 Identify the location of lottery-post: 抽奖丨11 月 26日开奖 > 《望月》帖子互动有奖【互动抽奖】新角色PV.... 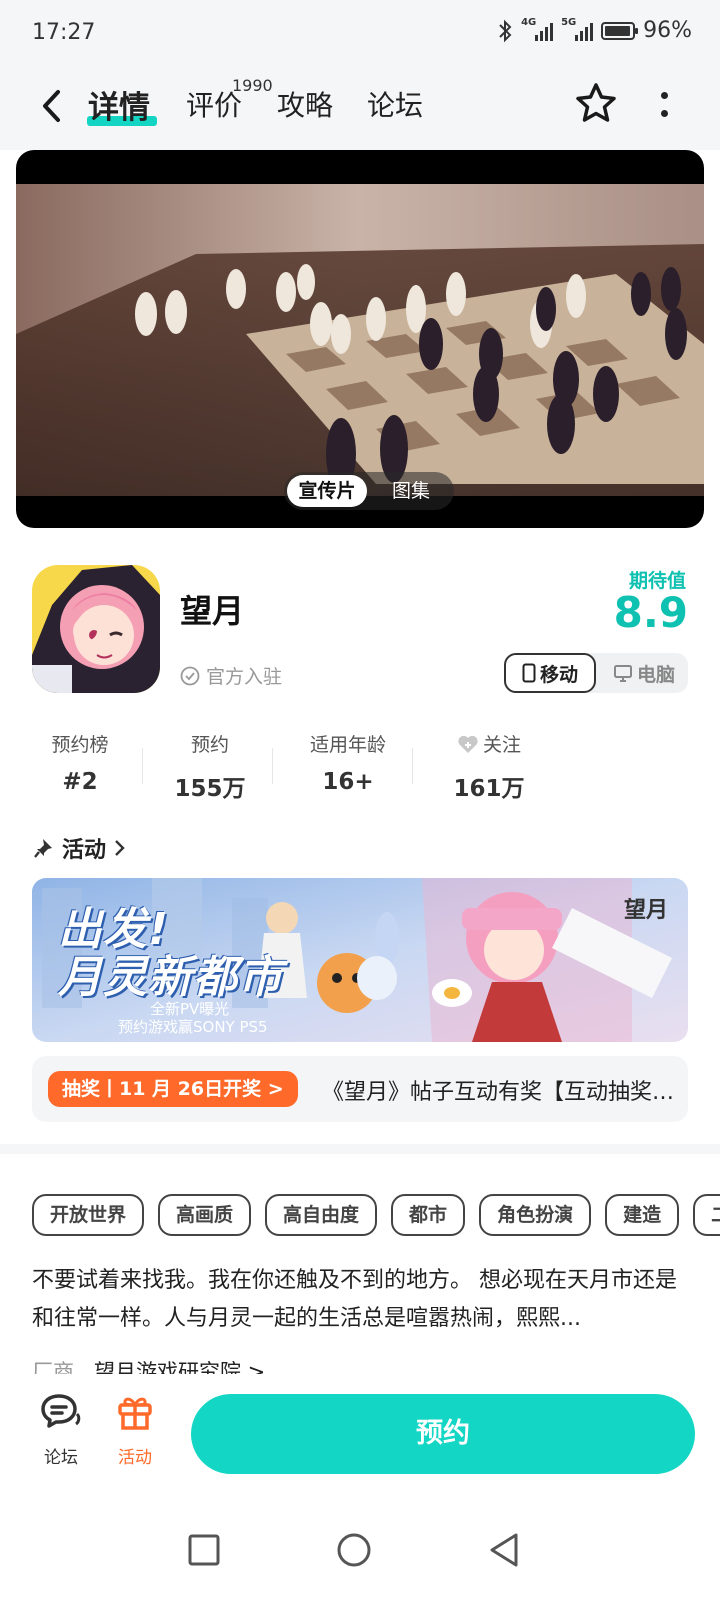
(360, 1089).